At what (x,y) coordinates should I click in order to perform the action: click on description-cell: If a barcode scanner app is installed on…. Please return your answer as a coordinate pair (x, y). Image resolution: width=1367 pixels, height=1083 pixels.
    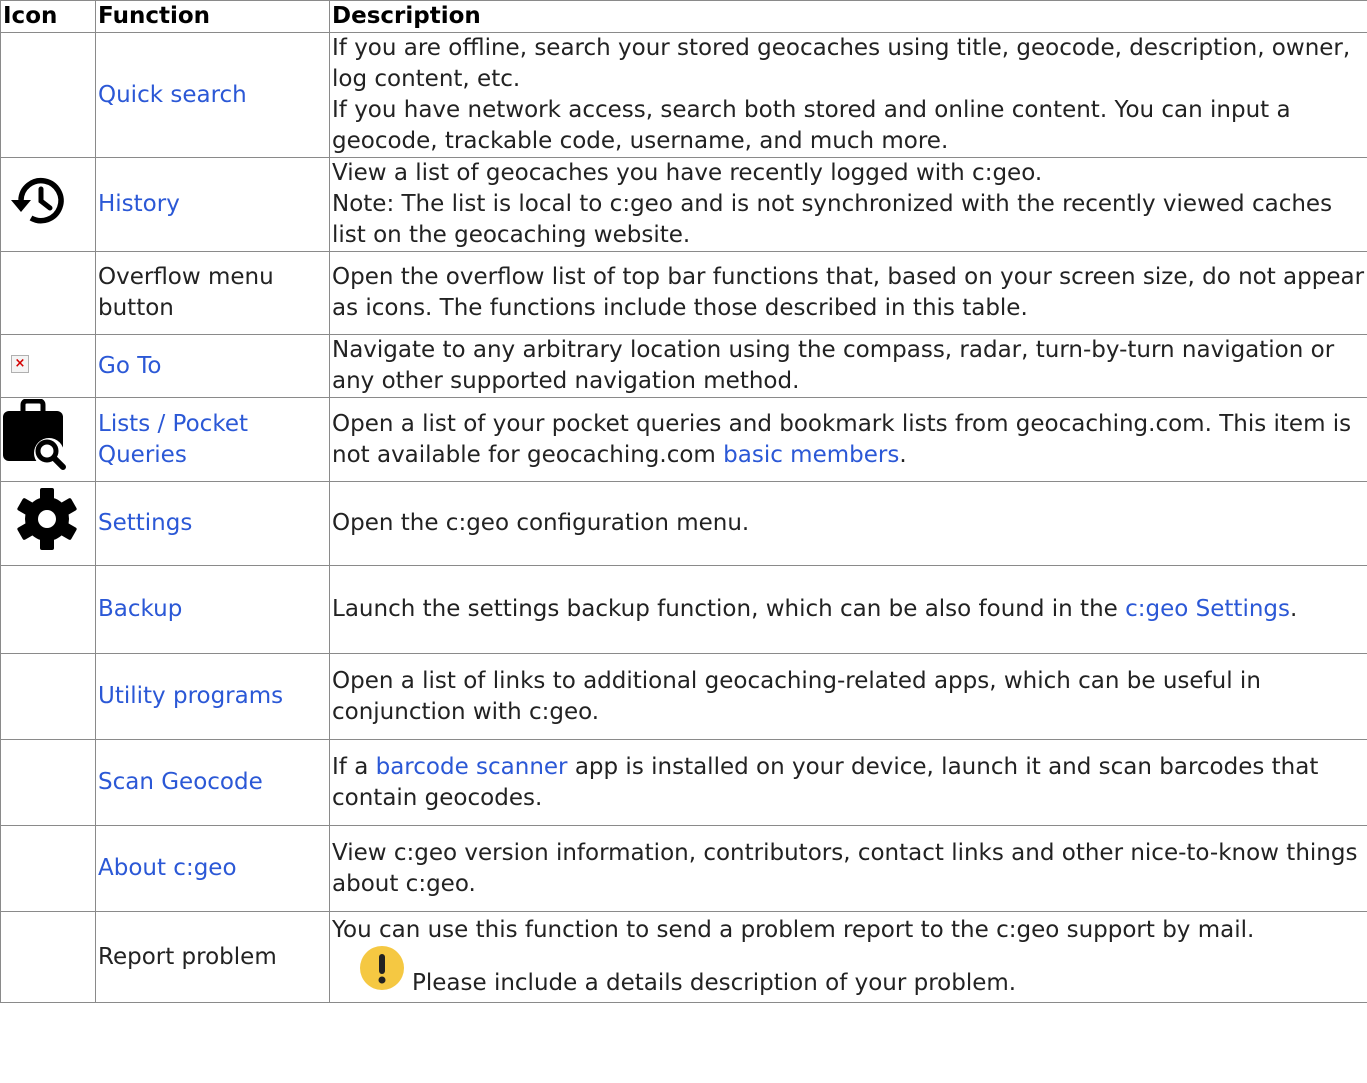
    Looking at the image, I should click on (848, 782).